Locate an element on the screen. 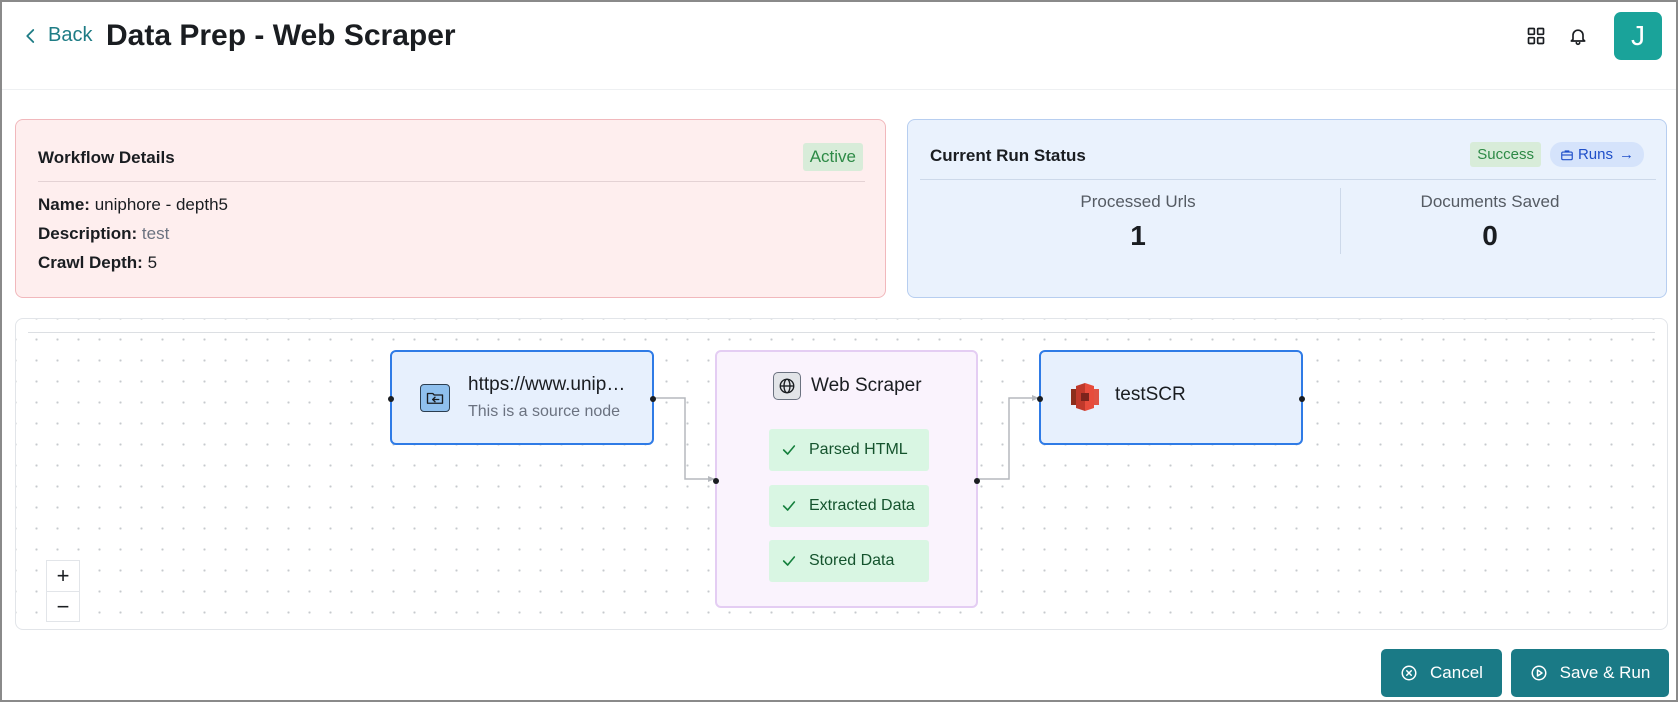 Image resolution: width=1678 pixels, height=702 pixels. cancel-label: Cancel is located at coordinates (1456, 672).